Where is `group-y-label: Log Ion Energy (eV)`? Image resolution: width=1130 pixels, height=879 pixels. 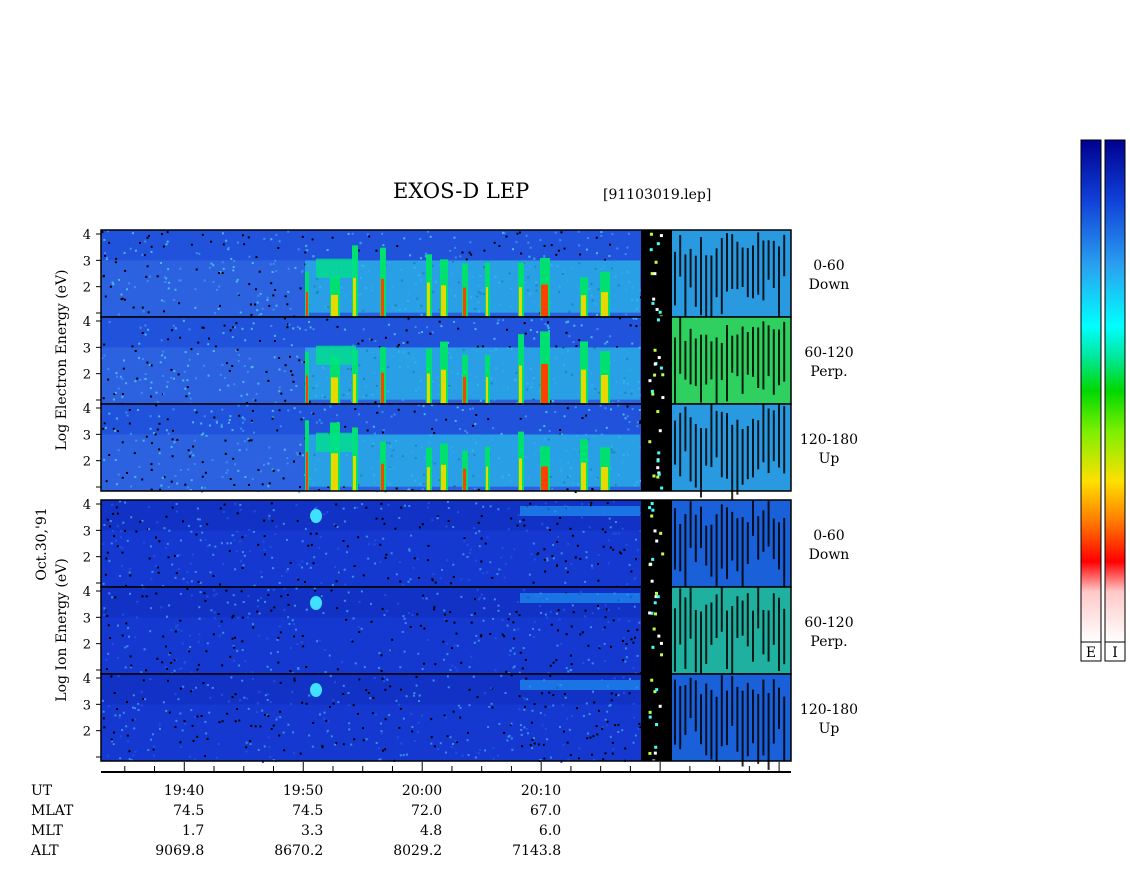
group-y-label: Log Ion Energy (eV) is located at coordinates (62, 629).